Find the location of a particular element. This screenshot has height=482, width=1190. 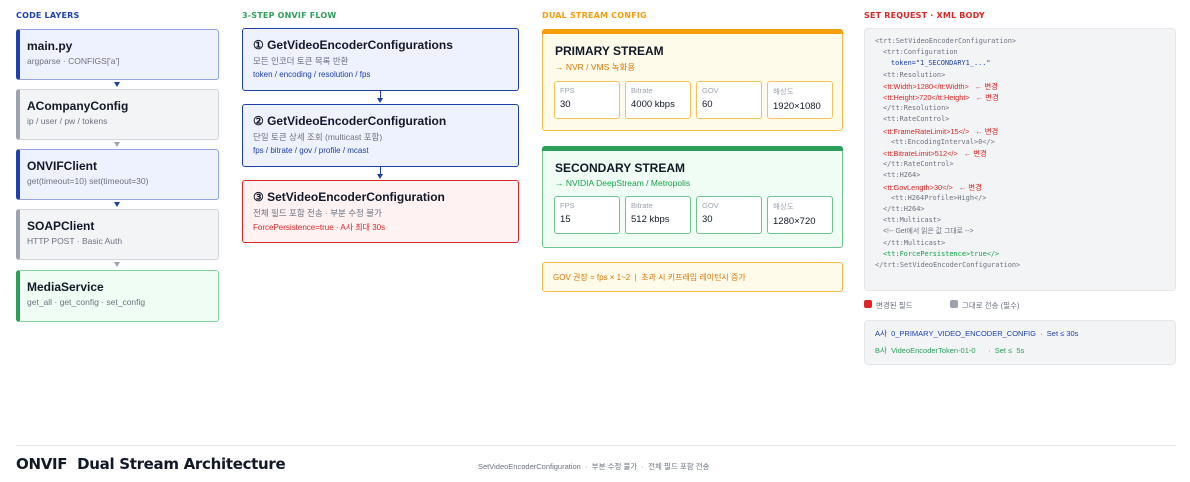

xml-line-text: <tt:EncodingInterval>0</> is located at coordinates (943, 141).